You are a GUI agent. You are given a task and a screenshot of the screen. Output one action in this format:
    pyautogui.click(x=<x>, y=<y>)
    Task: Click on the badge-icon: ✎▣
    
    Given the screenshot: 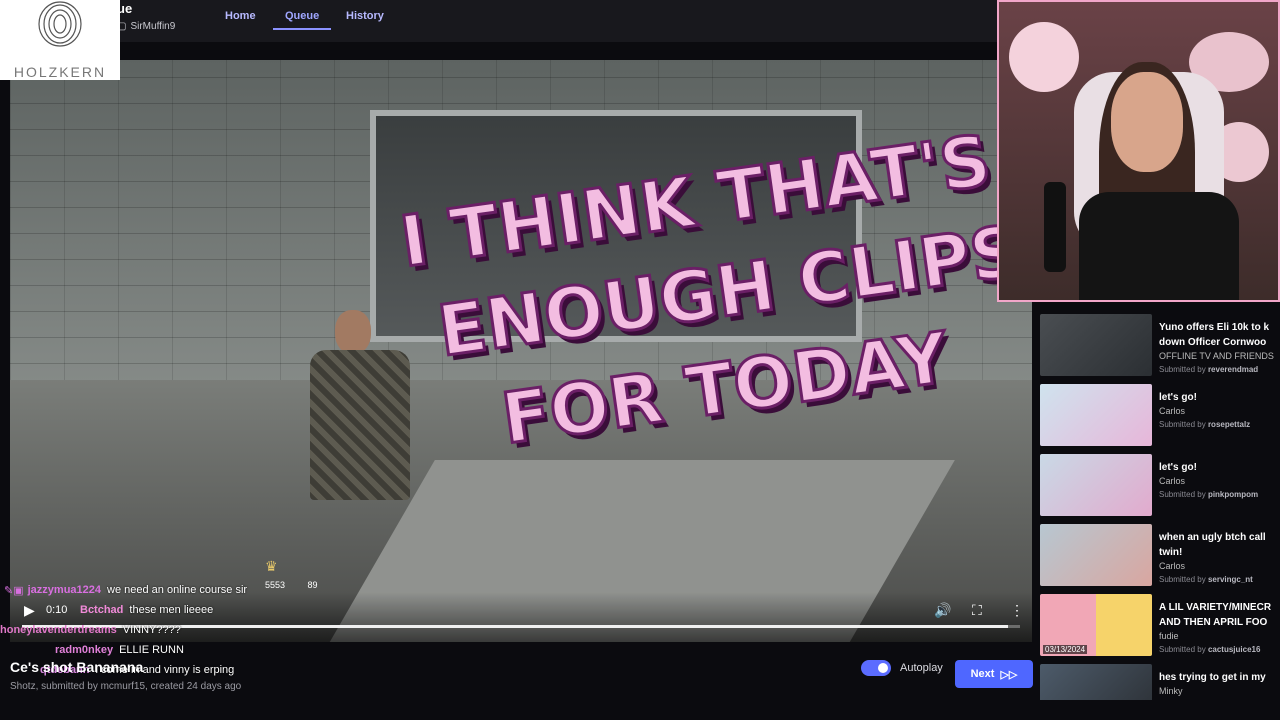 What is the action you would take?
    pyautogui.click(x=14, y=590)
    